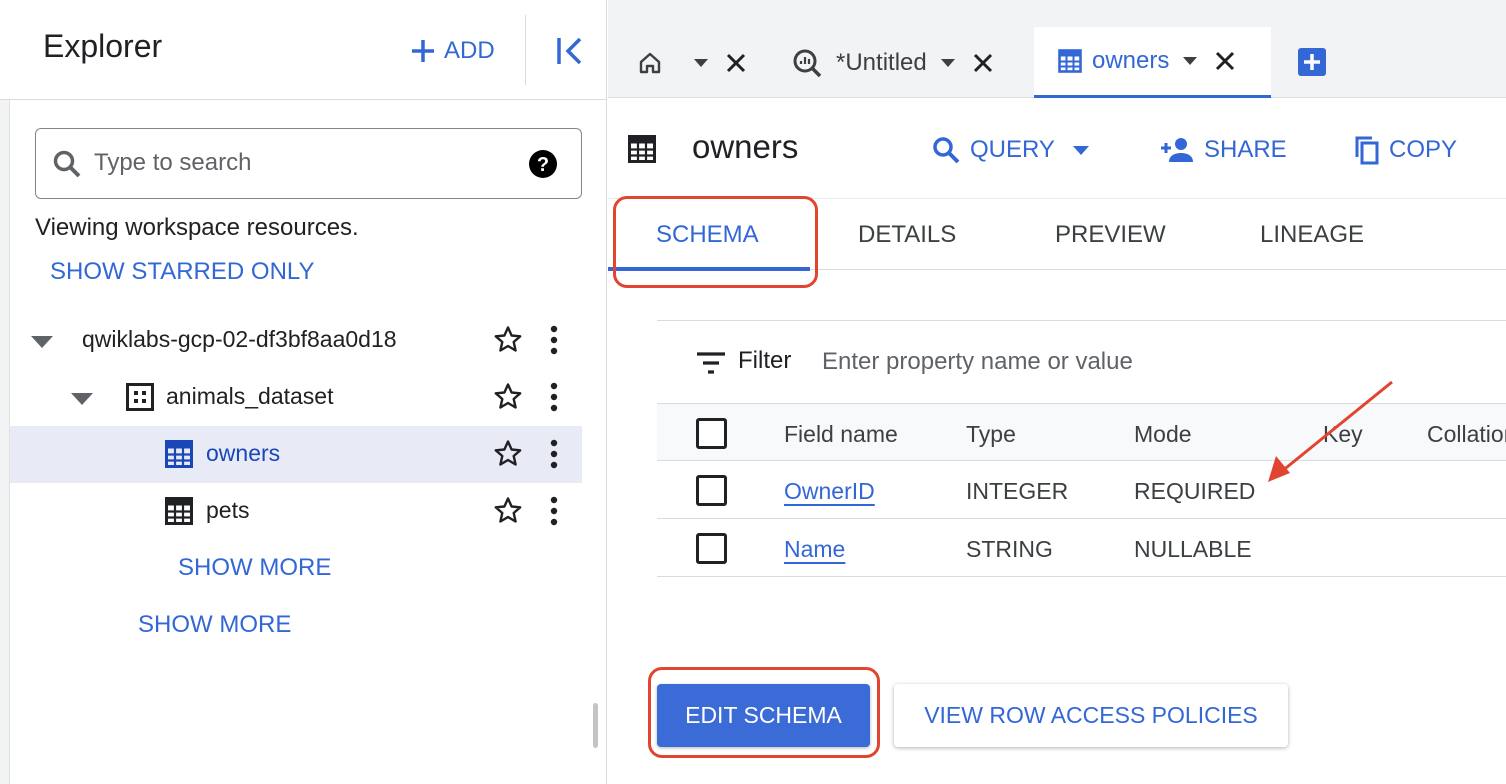 This screenshot has width=1506, height=784. What do you see at coordinates (250, 396) in the screenshot?
I see `tree-label-dataset: animals_dataset` at bounding box center [250, 396].